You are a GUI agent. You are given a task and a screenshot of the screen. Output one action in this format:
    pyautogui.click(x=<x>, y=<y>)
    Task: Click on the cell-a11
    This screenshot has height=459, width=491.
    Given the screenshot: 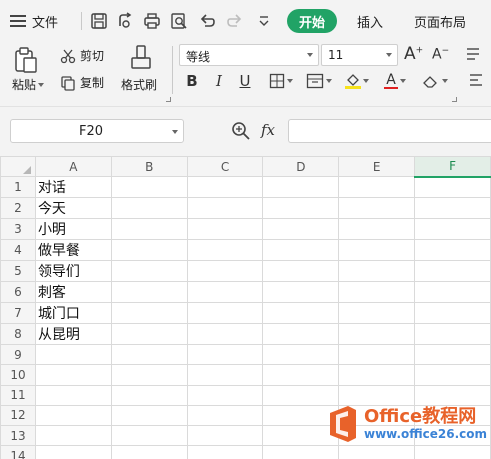 What is the action you would take?
    pyautogui.click(x=73, y=395)
    